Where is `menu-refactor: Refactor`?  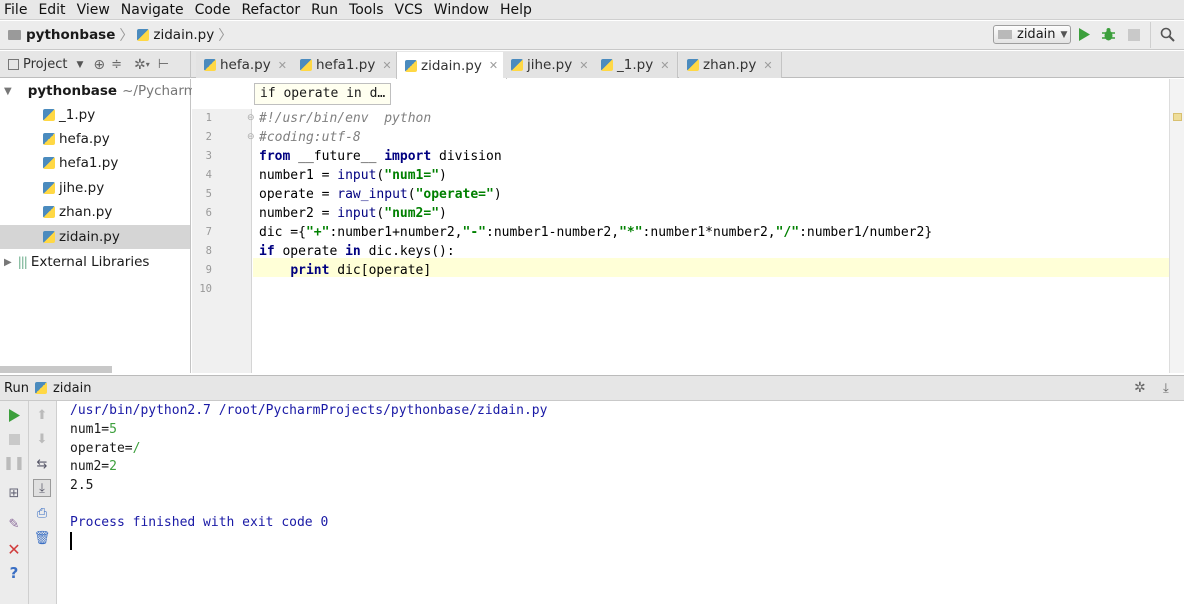 menu-refactor: Refactor is located at coordinates (271, 10).